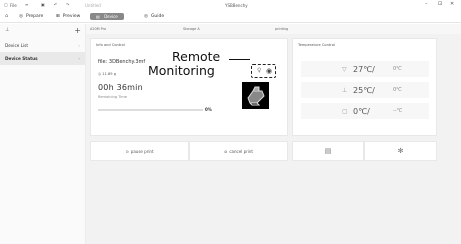  What do you see at coordinates (230, 16) in the screenshot?
I see `main-tabs: ⌂ ◎ Prepare ⊞ Preview ▤ Device ◎ Guide` at bounding box center [230, 16].